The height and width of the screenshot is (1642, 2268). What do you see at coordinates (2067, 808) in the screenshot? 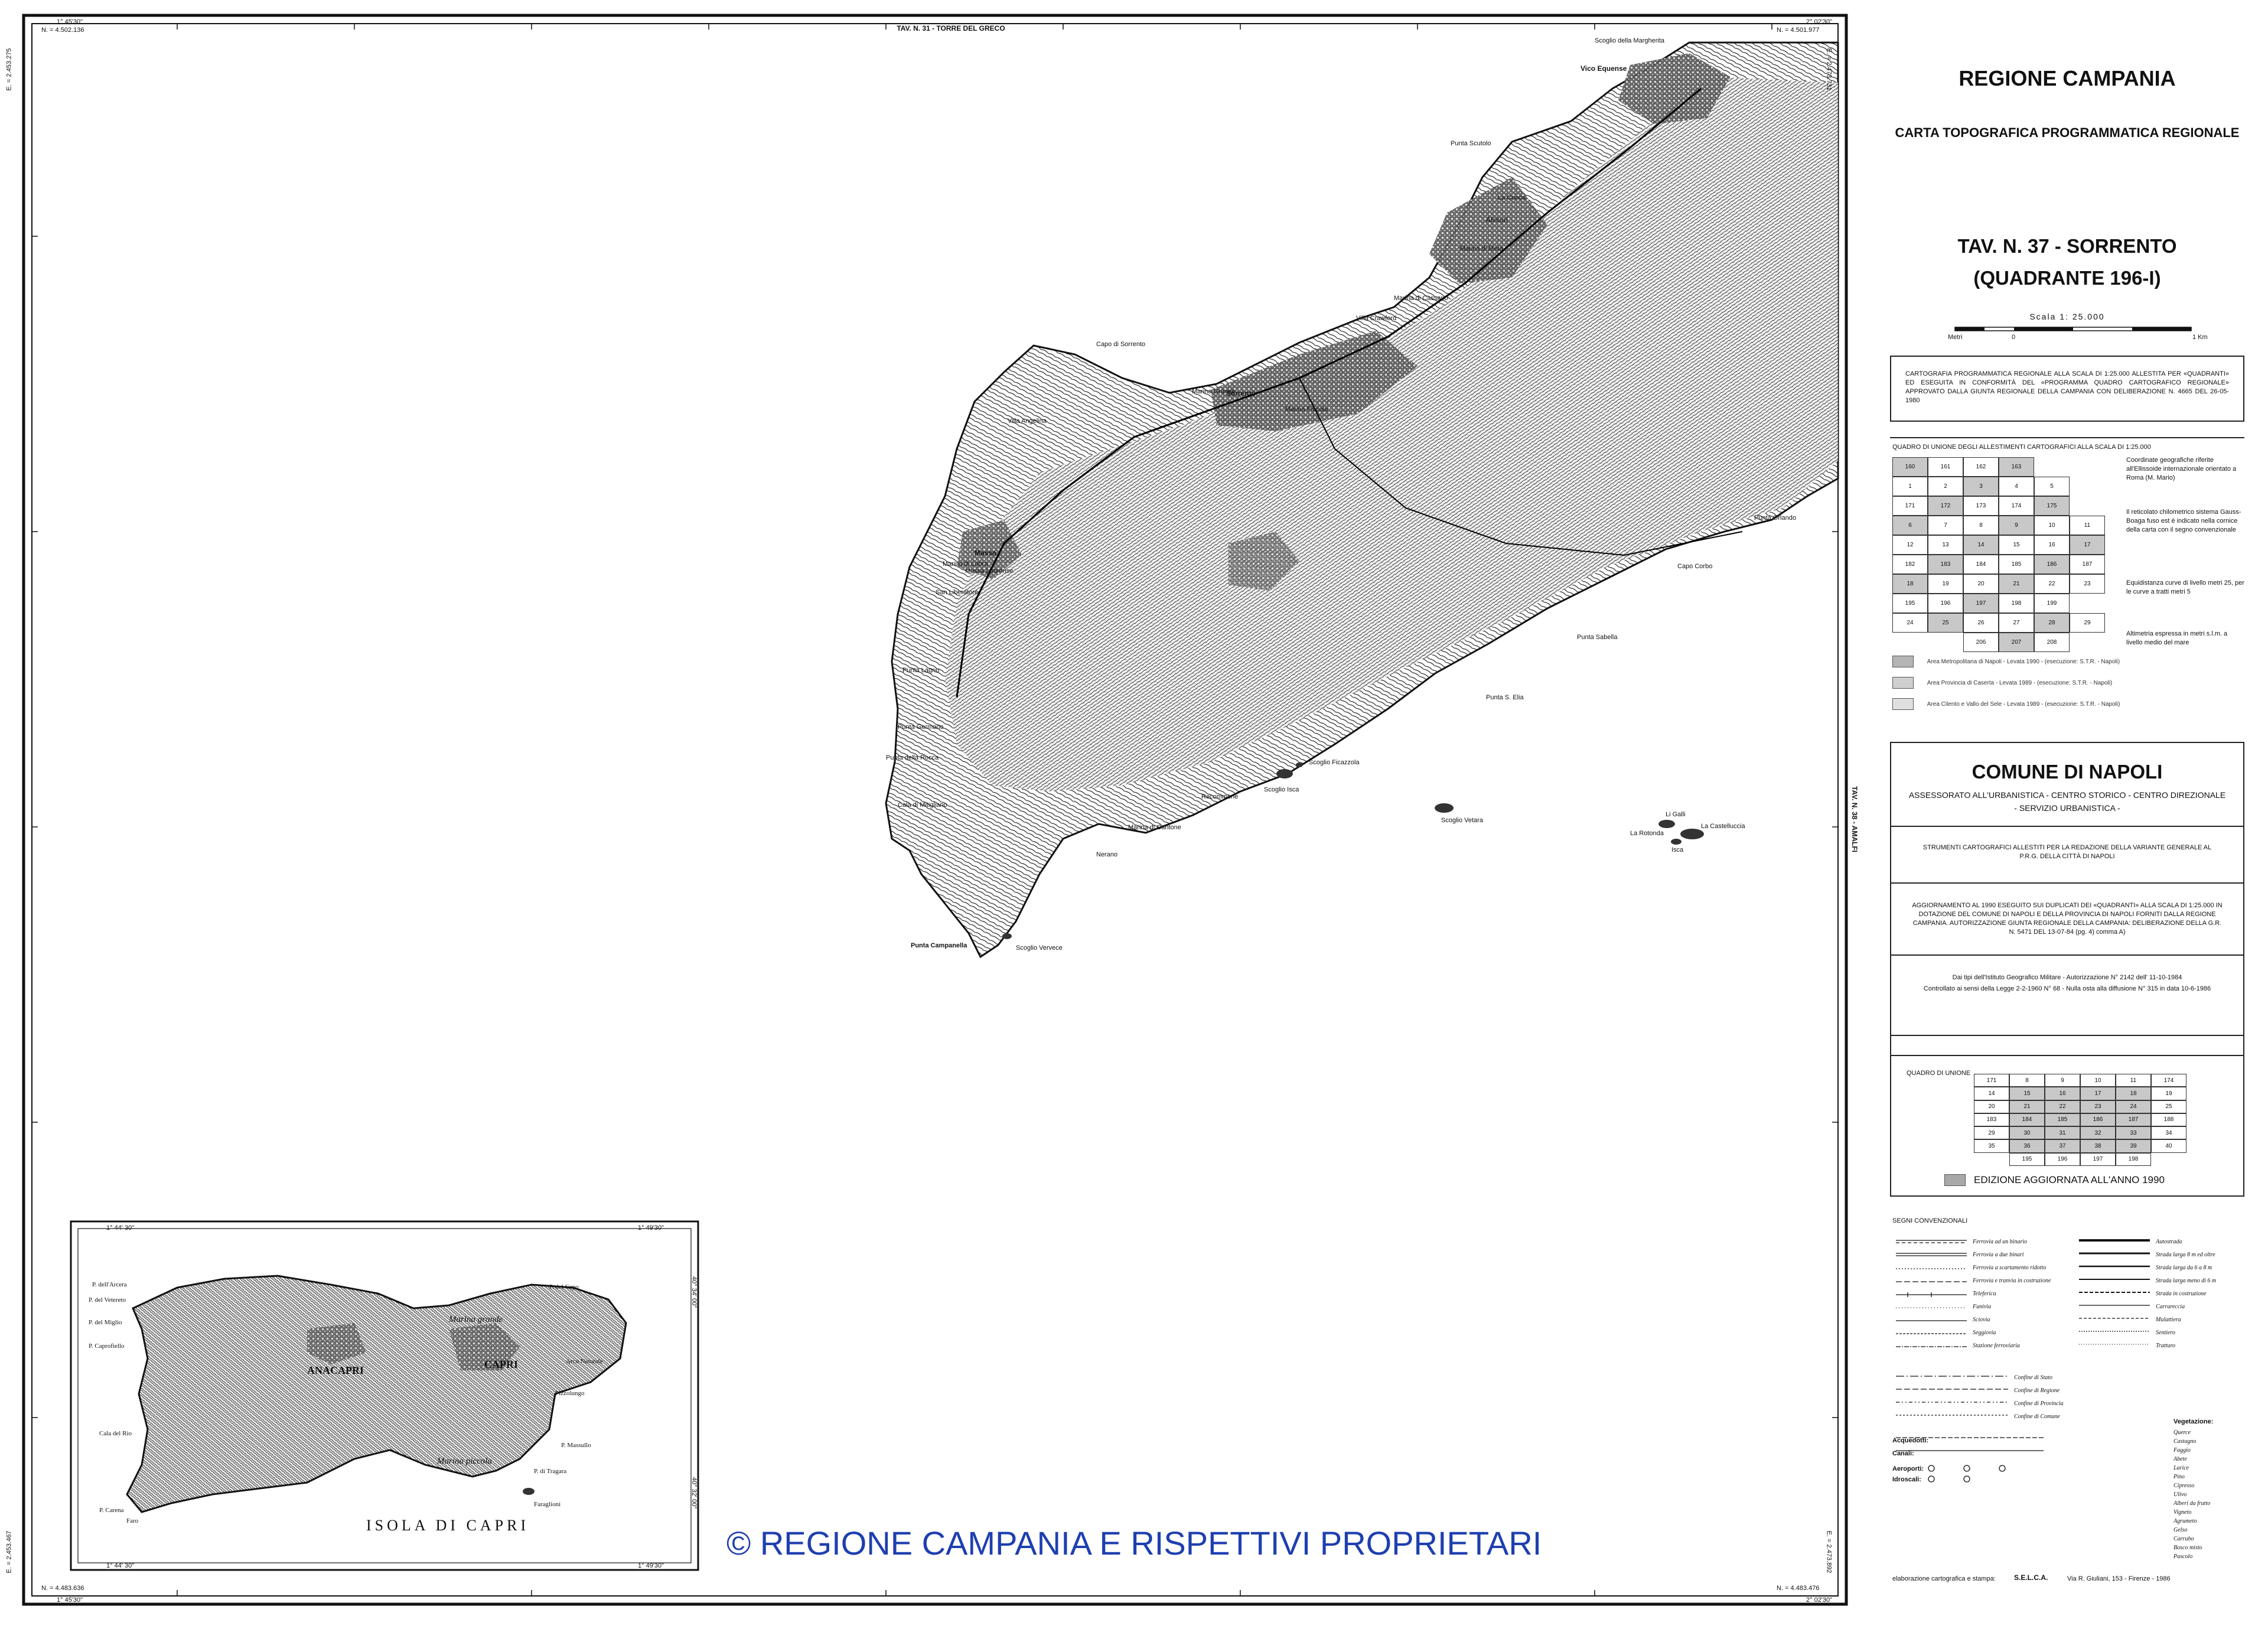
I see `servizio-text: - SERVIZIO URBANISTICA -` at bounding box center [2067, 808].